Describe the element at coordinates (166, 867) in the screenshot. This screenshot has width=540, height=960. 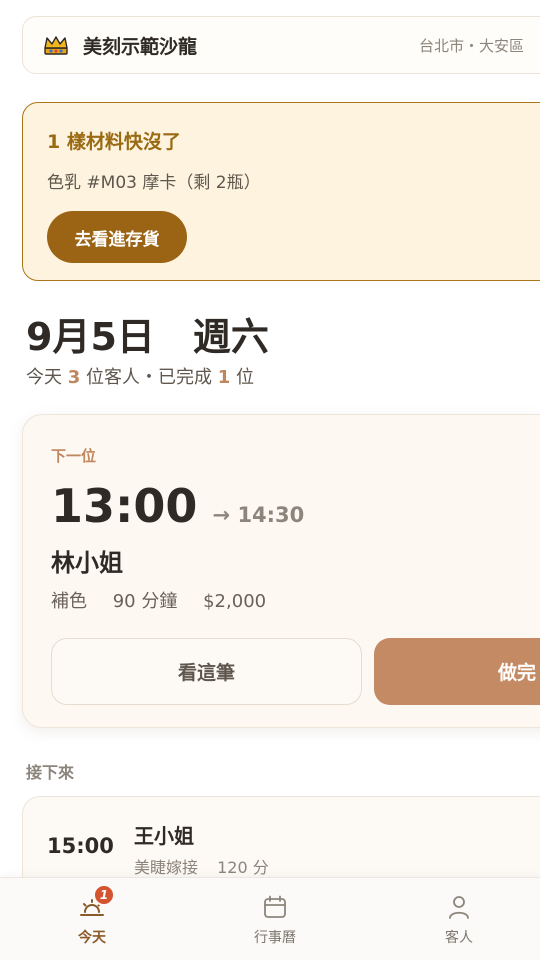
I see `upcoming-service: 美睫嫁接` at that location.